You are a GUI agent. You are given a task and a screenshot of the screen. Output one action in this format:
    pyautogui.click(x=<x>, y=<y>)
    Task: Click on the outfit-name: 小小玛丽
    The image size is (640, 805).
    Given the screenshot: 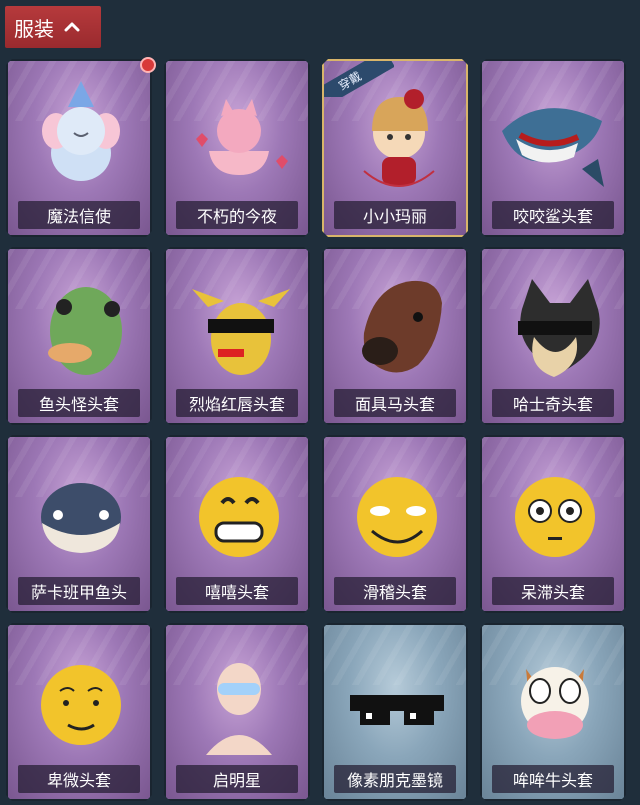 What is the action you would take?
    pyautogui.click(x=395, y=215)
    